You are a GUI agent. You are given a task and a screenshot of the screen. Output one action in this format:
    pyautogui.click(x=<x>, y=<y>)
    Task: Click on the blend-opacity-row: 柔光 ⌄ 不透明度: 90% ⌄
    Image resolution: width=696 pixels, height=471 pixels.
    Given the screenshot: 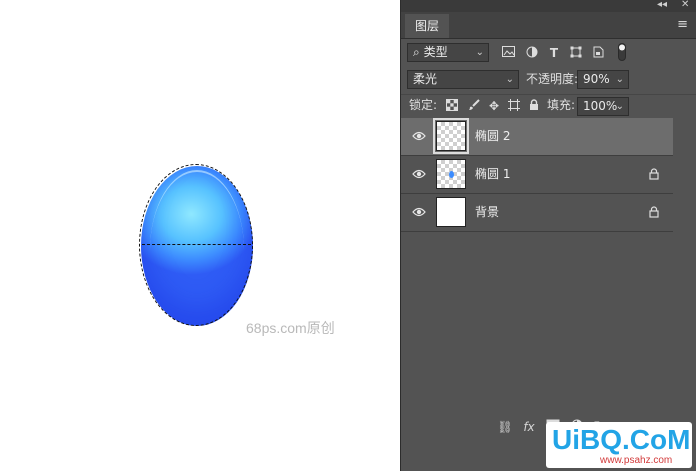 What is the action you would take?
    pyautogui.click(x=548, y=80)
    